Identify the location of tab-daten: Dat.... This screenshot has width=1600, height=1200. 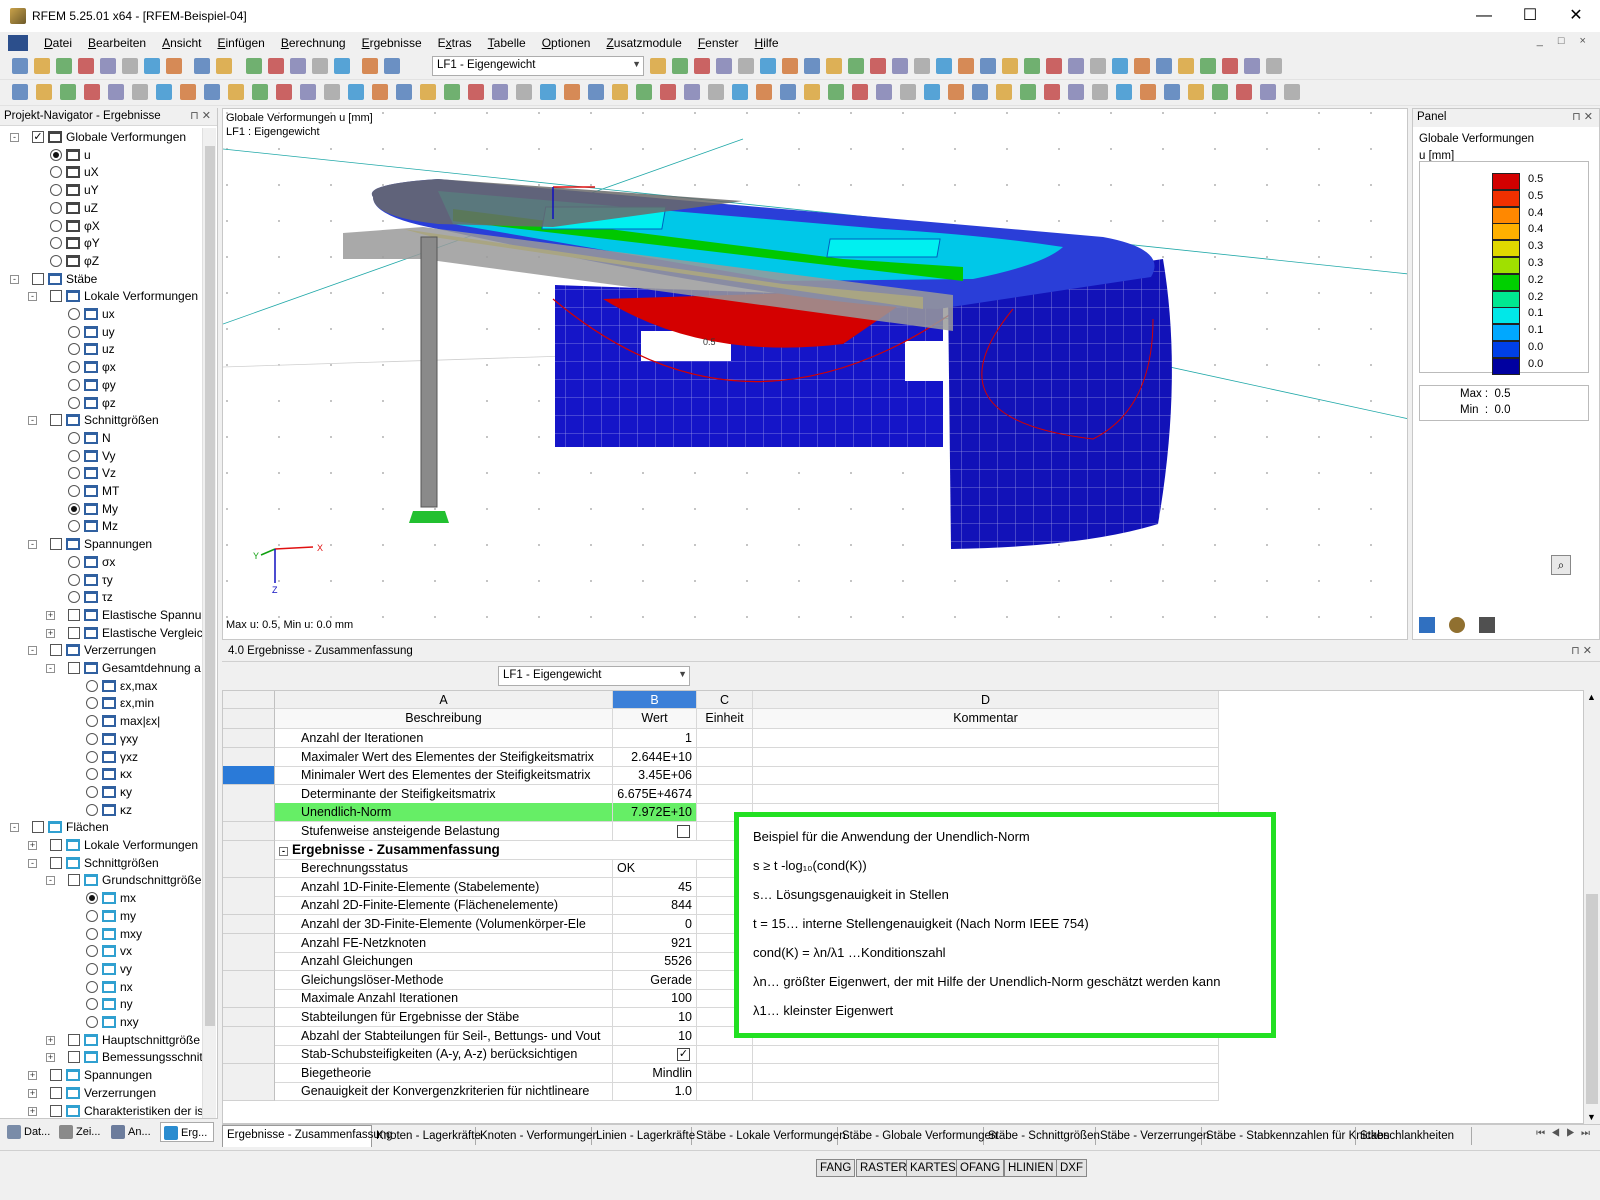
(29, 1132).